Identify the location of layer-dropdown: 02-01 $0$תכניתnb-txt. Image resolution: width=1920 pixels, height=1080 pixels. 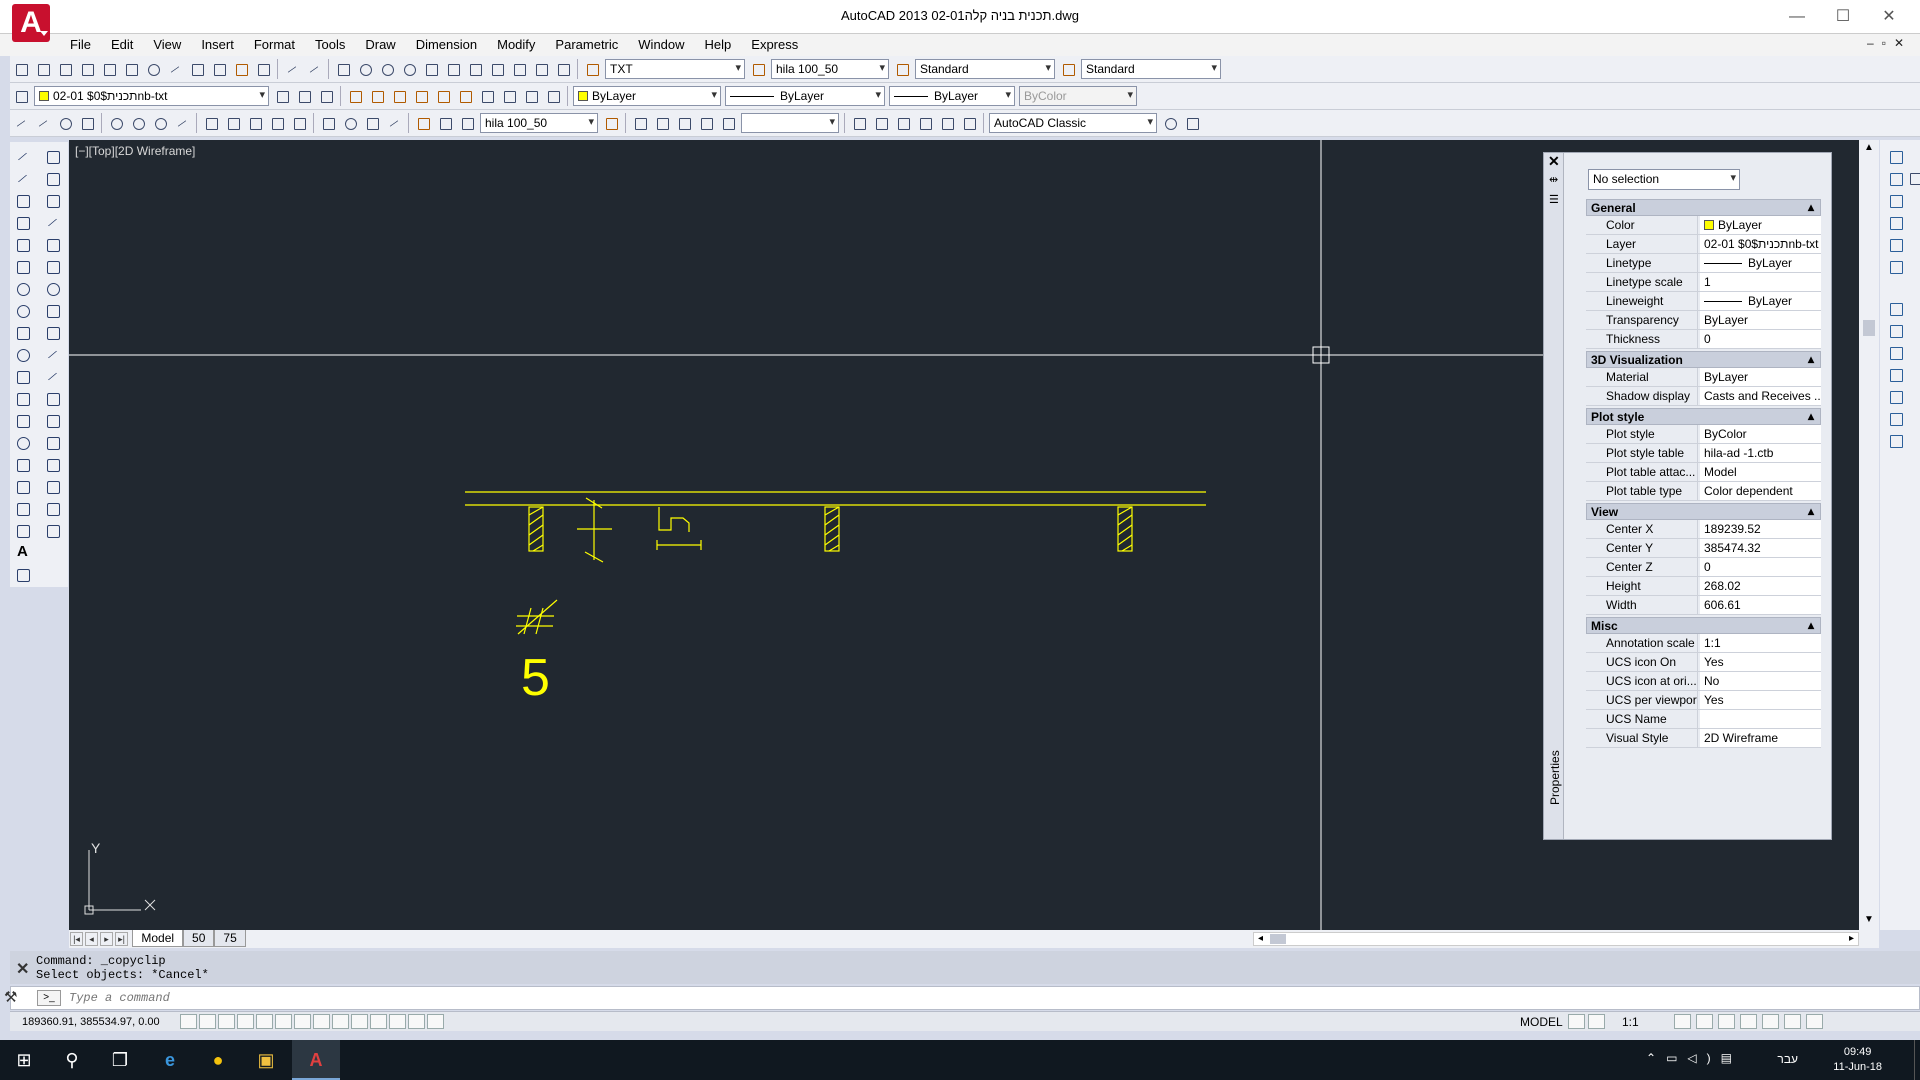
(151, 96).